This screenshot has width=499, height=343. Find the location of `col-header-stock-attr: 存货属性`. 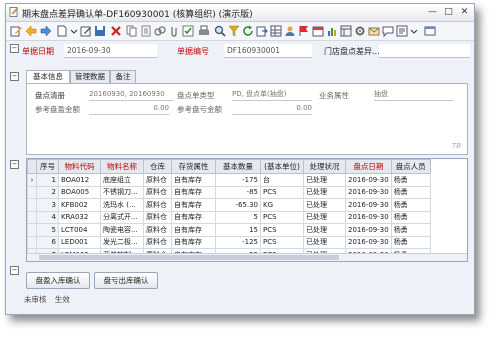

col-header-stock-attr: 存货属性 is located at coordinates (193, 166).